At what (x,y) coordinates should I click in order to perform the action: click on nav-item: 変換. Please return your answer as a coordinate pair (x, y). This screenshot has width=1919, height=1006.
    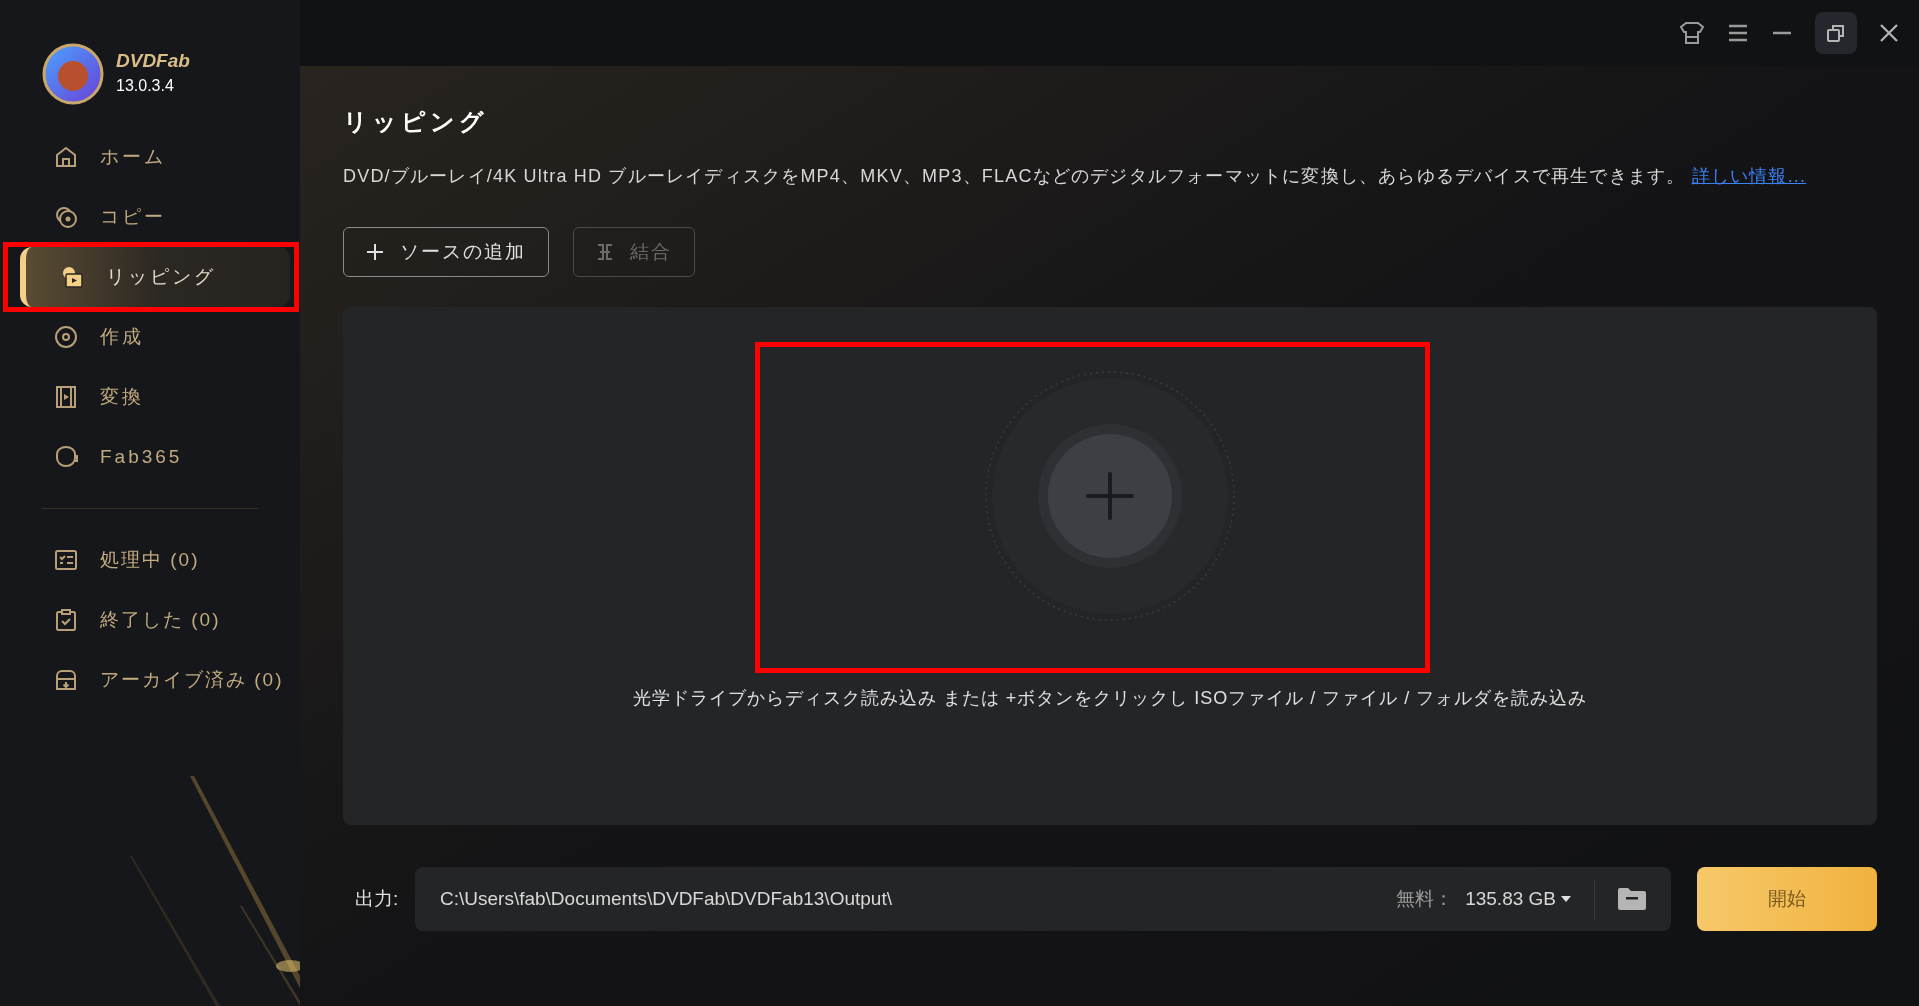
    Looking at the image, I should click on (155, 397).